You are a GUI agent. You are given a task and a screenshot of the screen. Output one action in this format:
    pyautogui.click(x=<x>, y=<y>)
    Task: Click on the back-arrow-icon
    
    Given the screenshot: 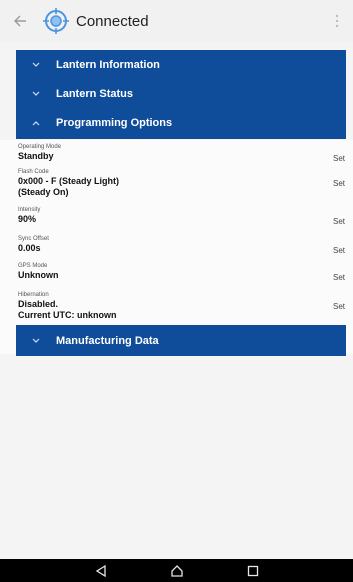 What is the action you would take?
    pyautogui.click(x=20, y=21)
    